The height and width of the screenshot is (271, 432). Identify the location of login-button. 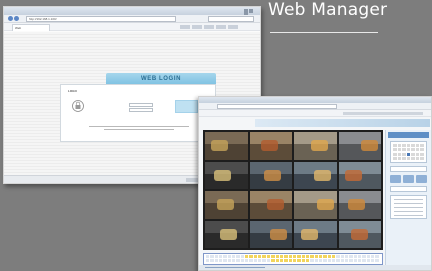
(186, 106).